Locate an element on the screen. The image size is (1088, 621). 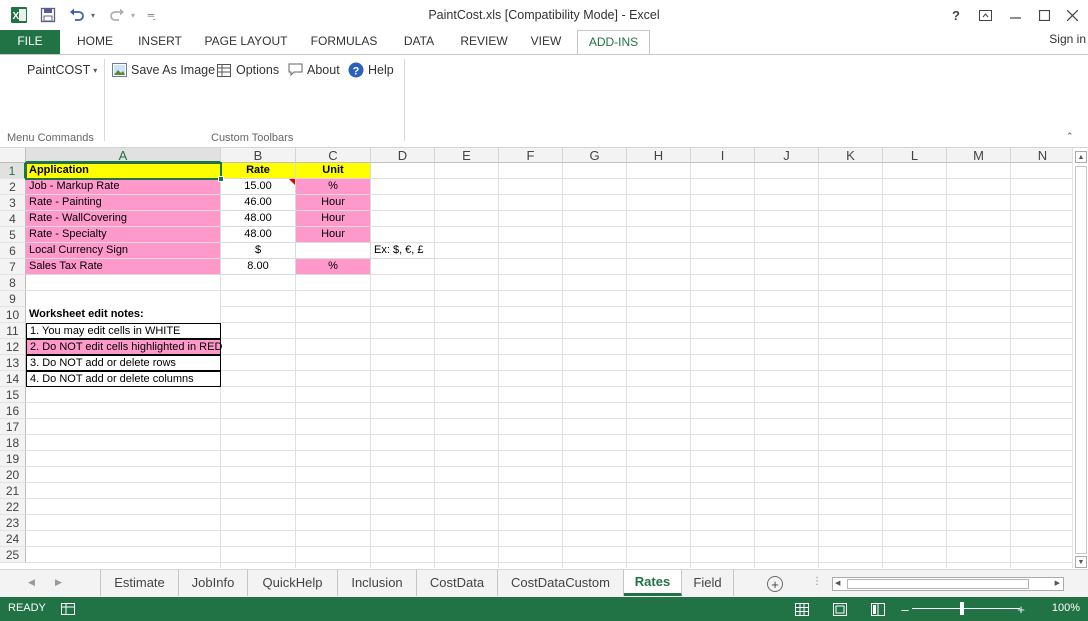
row-header-1: 1 is located at coordinates (13, 171).